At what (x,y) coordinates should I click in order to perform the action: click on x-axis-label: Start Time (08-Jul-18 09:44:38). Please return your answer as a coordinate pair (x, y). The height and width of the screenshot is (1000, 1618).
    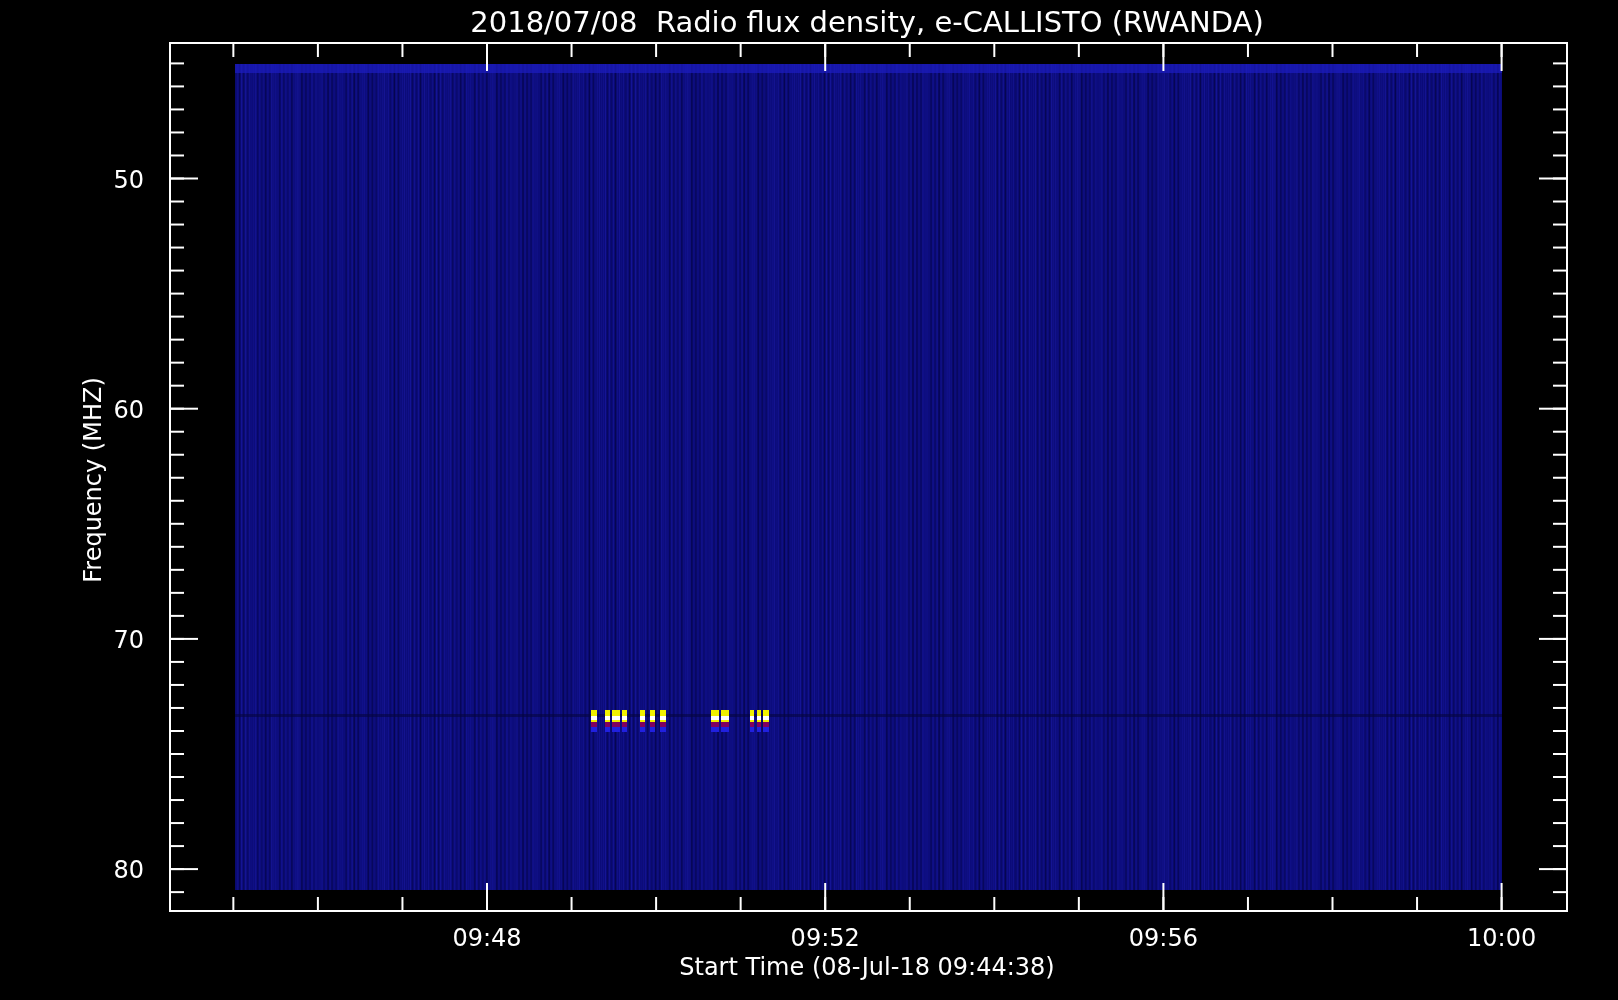
    Looking at the image, I should click on (867, 967).